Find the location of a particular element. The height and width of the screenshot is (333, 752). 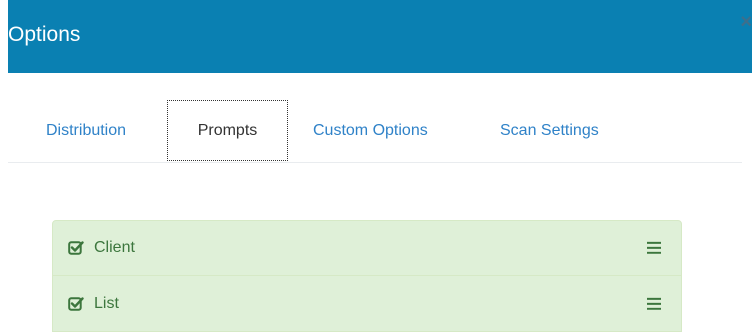

list-item: List is located at coordinates (367, 303).